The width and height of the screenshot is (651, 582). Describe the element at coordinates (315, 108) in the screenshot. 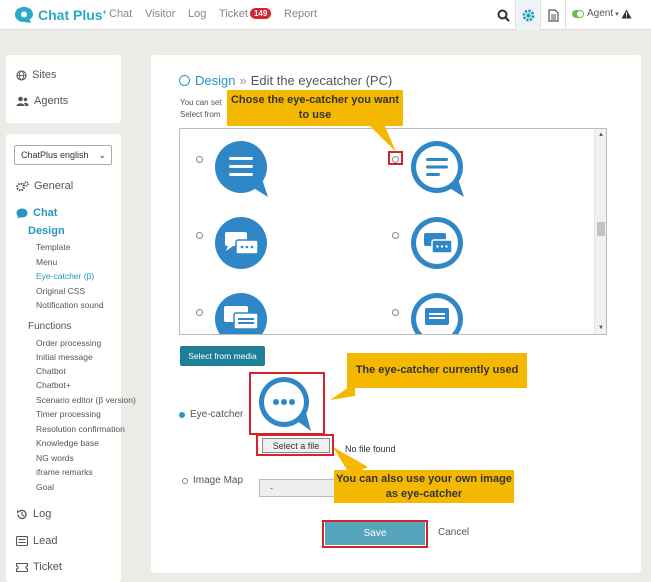

I see `annotation-choose-eyecatcher: Chose the eye-catcher you want to use` at that location.